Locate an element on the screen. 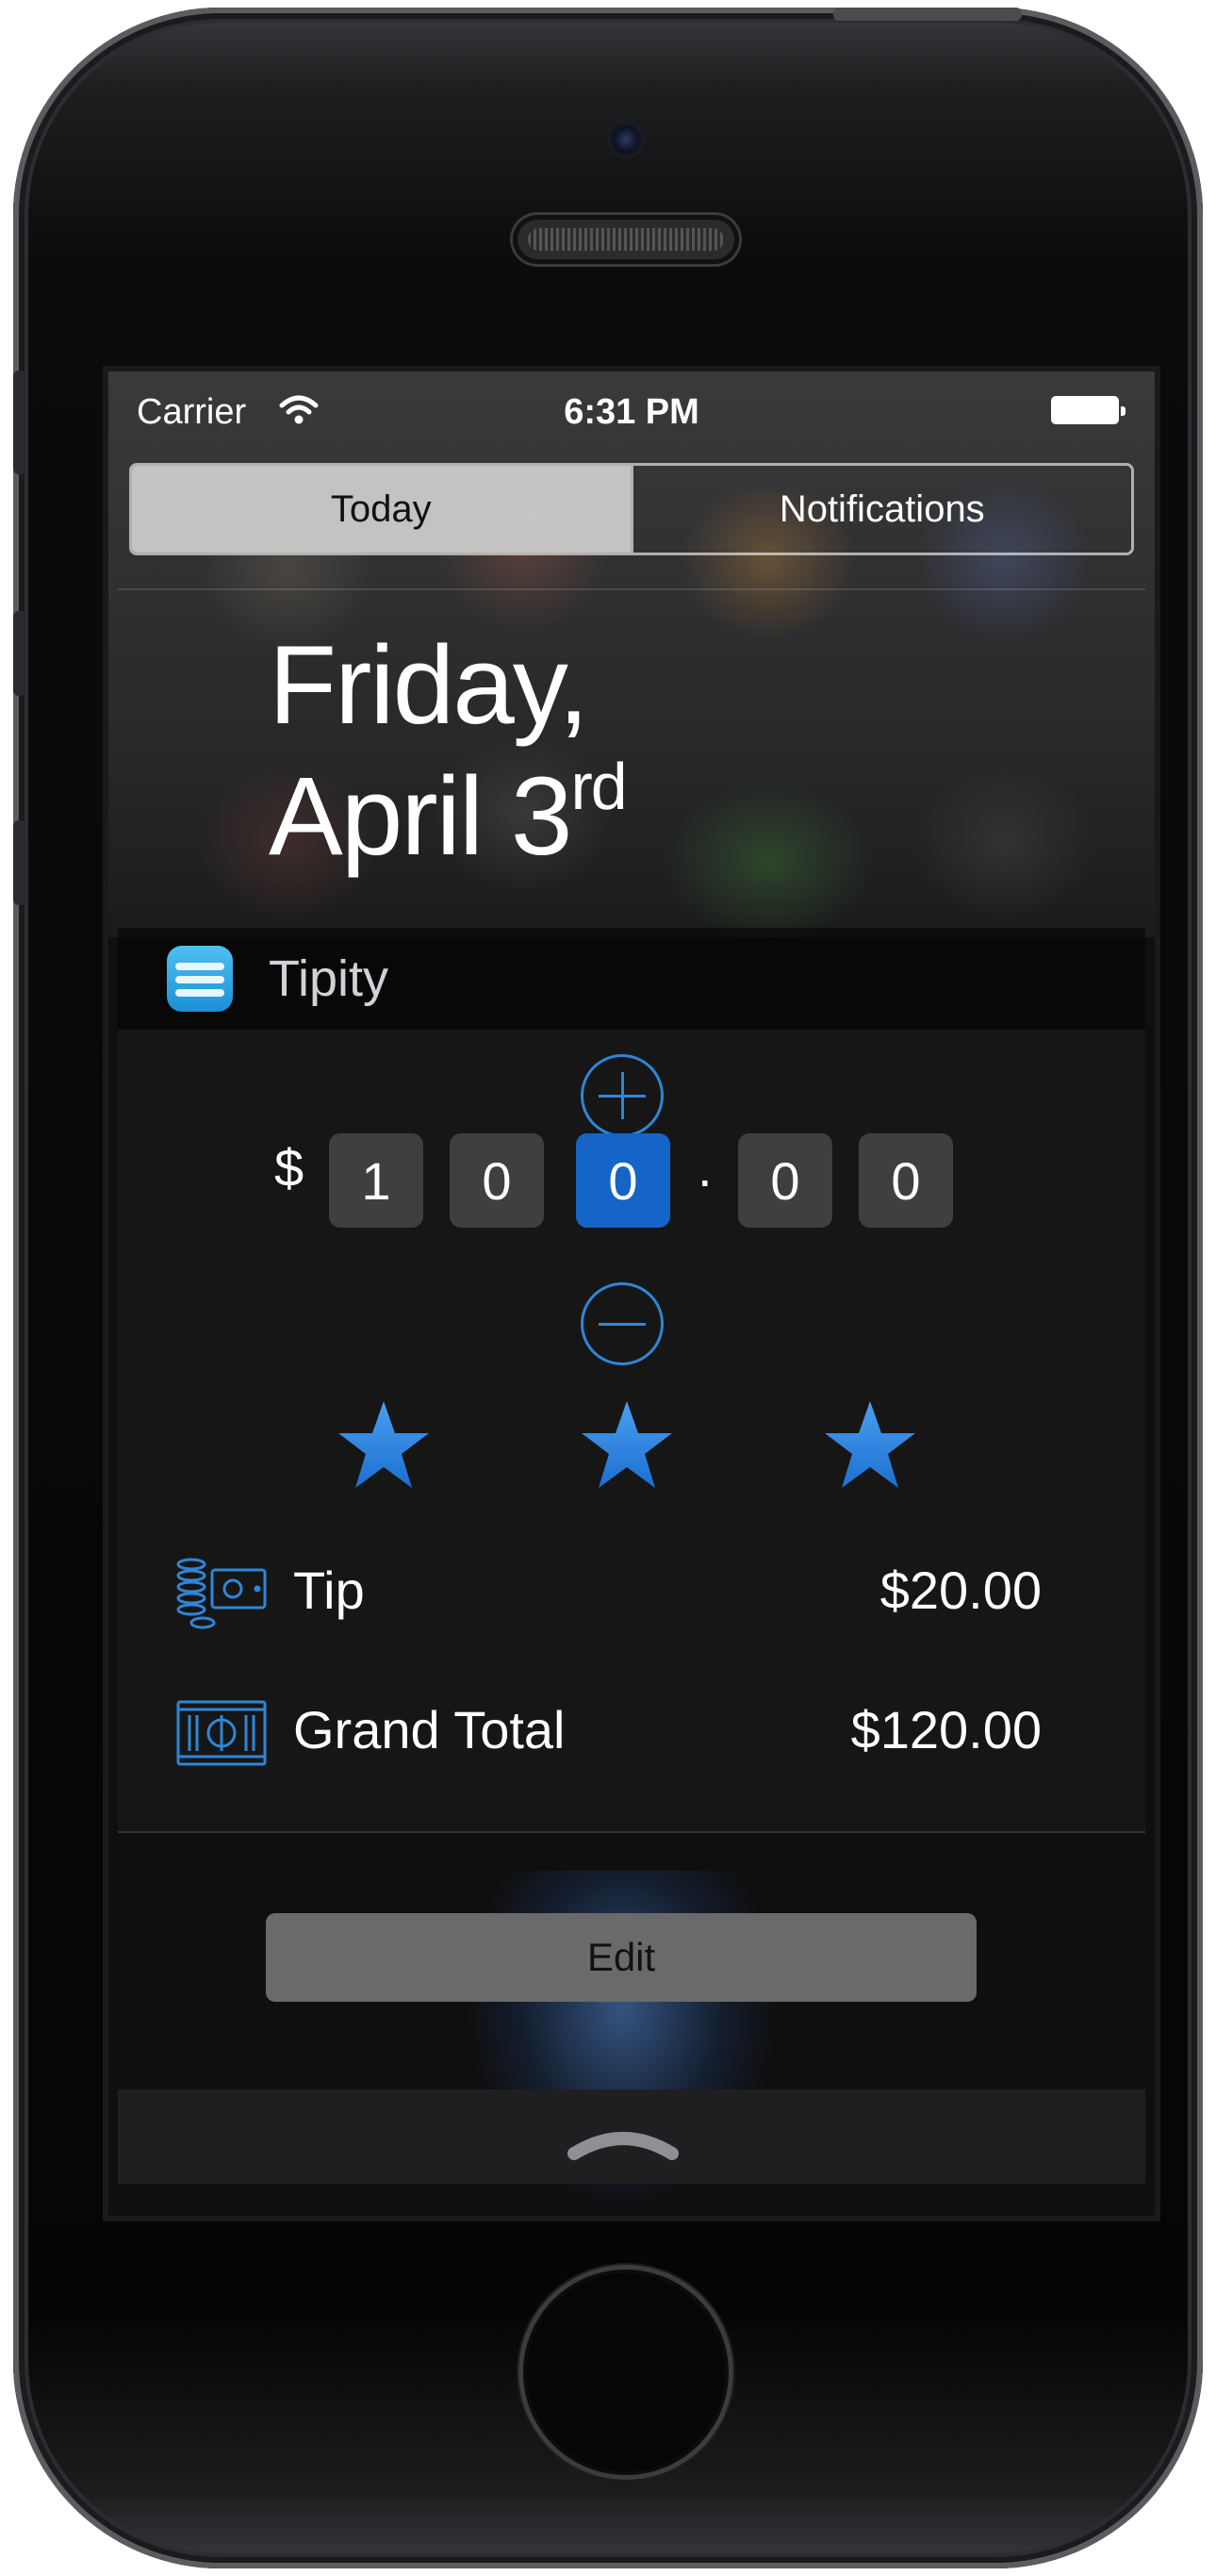 This screenshot has width=1216, height=2576. amount-digit-2: 0 is located at coordinates (497, 1180).